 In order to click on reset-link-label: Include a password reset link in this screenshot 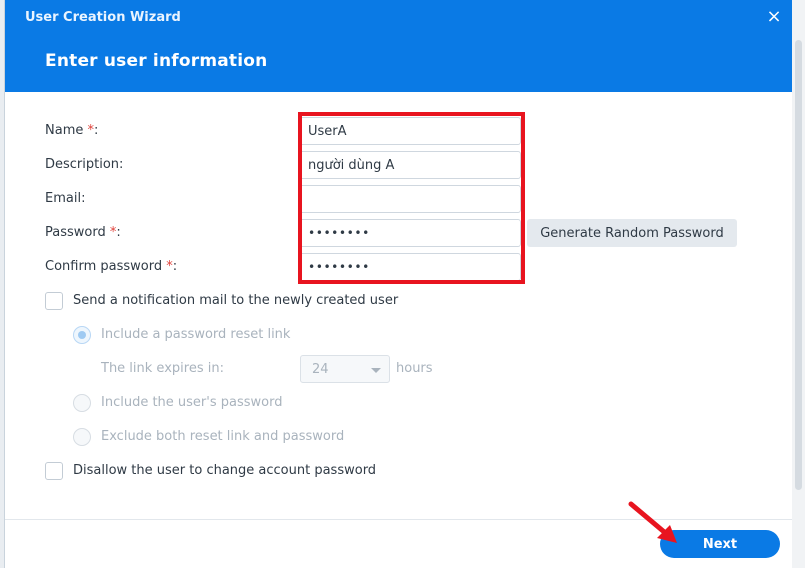, I will do `click(196, 334)`.